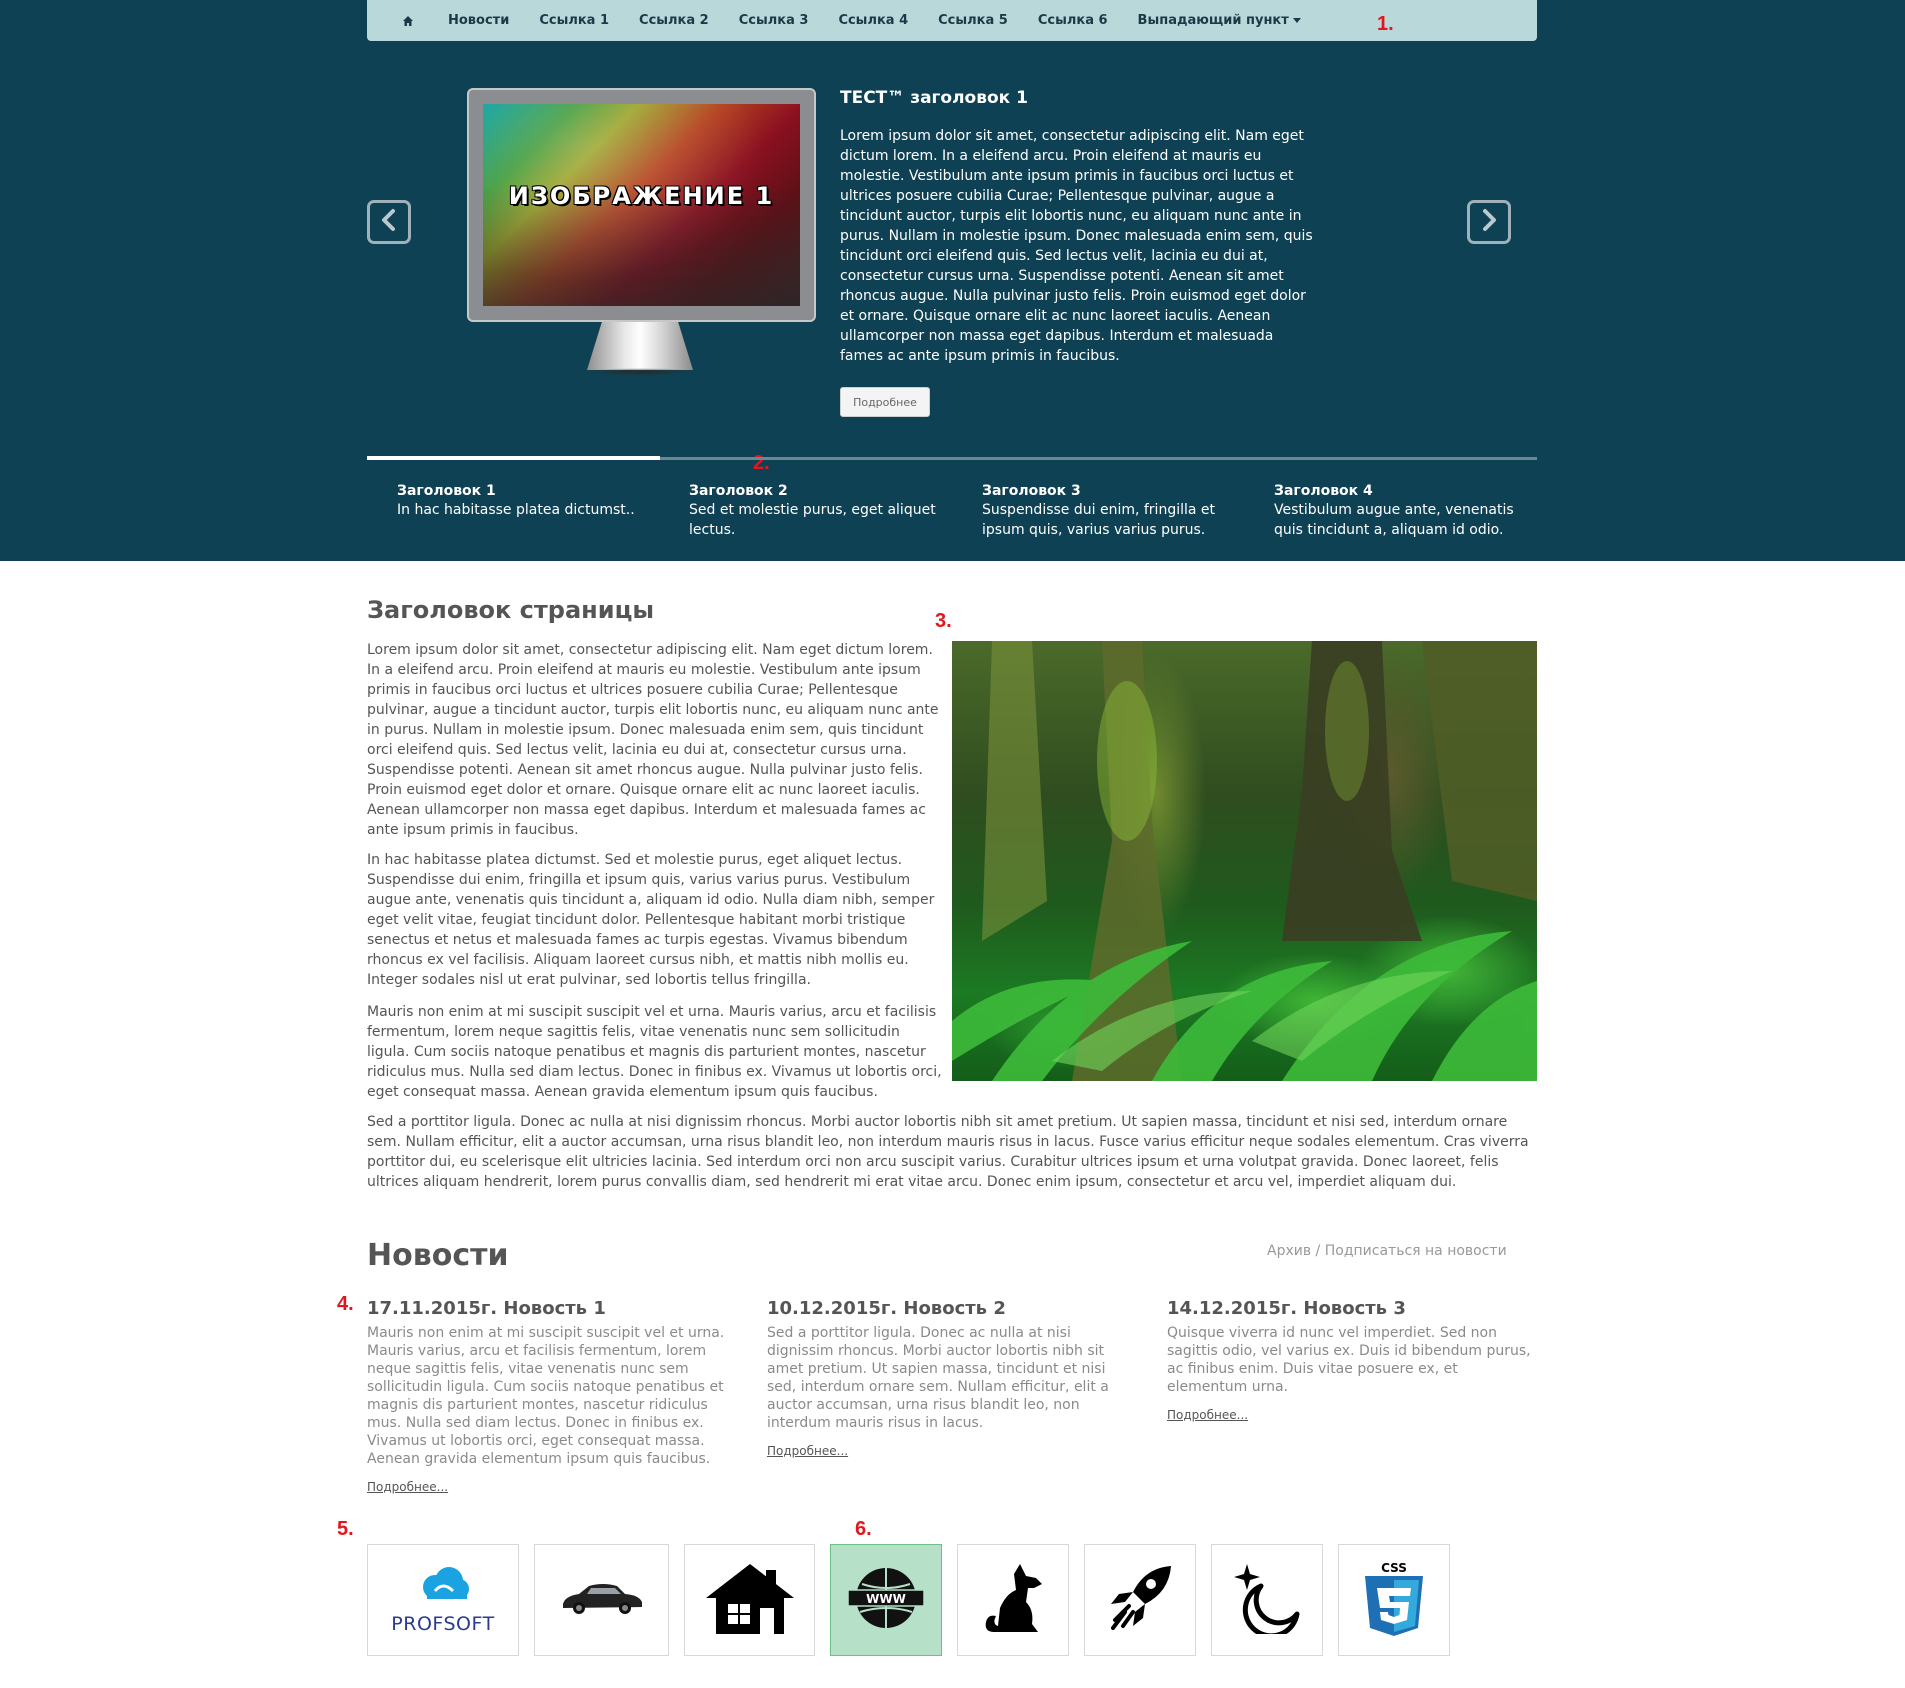 This screenshot has width=1905, height=1688. I want to click on slider-tab-title: Заголовок 2, so click(738, 491).